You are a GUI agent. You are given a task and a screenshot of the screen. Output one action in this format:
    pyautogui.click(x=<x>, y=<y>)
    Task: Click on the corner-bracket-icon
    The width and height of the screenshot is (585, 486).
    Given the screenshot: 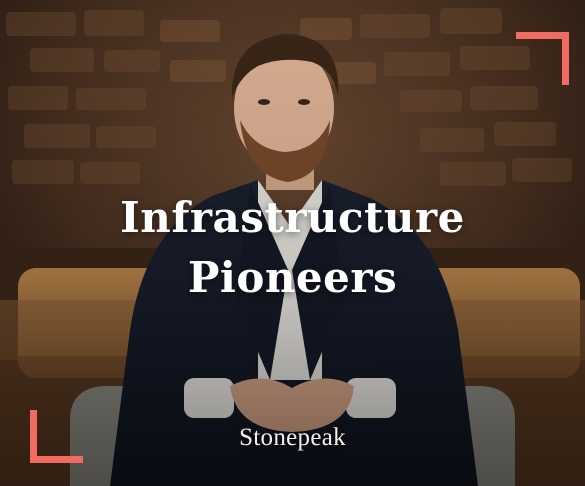 What is the action you would take?
    pyautogui.click(x=542, y=58)
    